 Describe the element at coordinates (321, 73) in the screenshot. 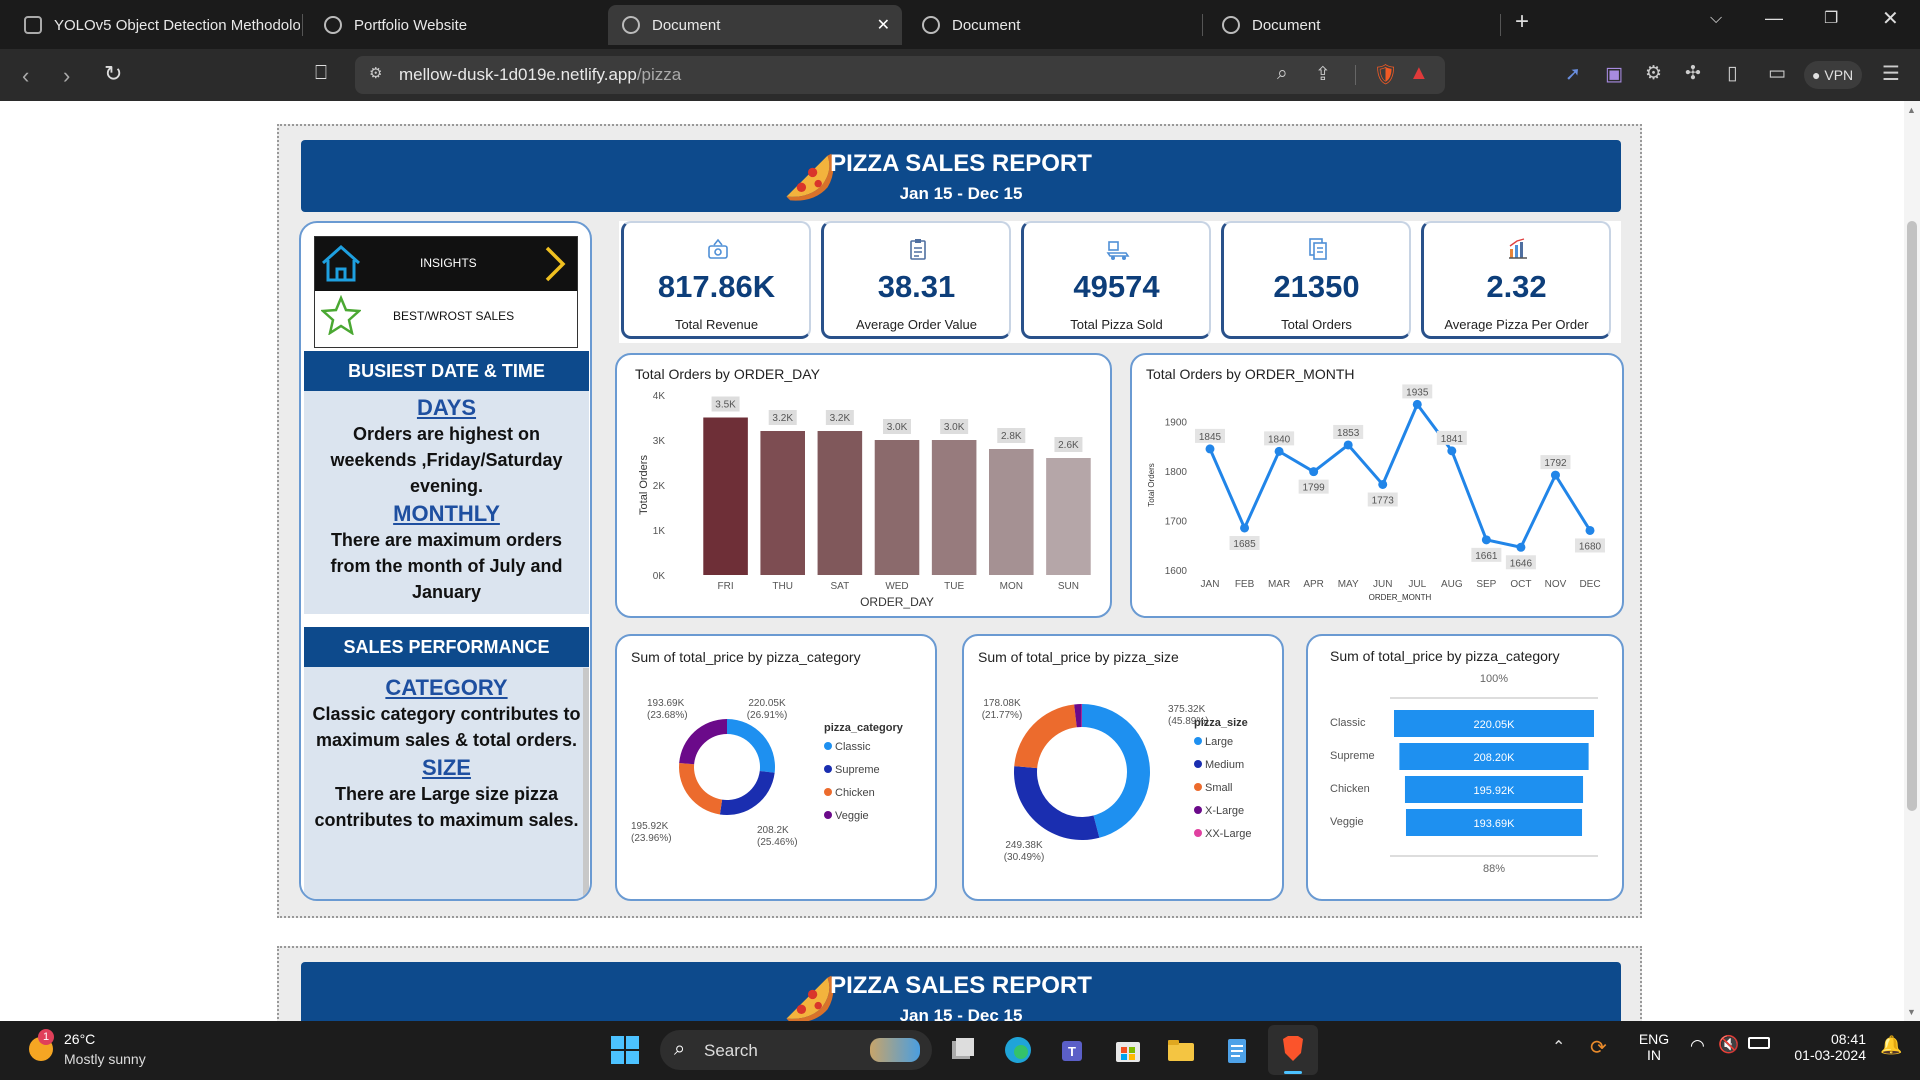

I see `bookmark-icon: ⎕` at that location.